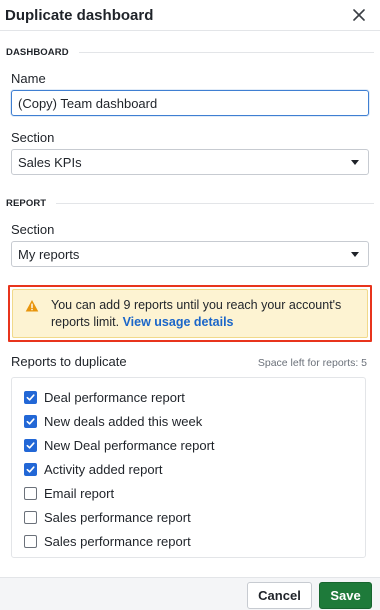  I want to click on report-option-label: New Deal performance report, so click(129, 445).